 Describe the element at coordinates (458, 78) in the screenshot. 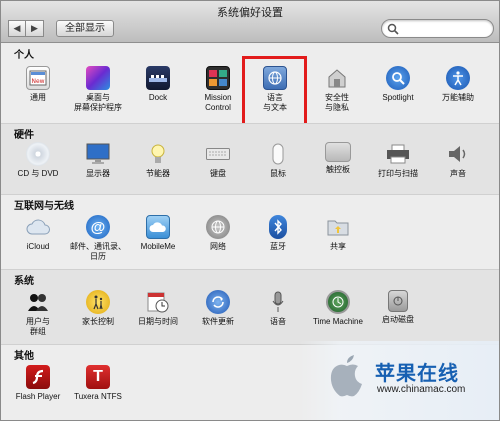

I see `universal-access-icon` at that location.